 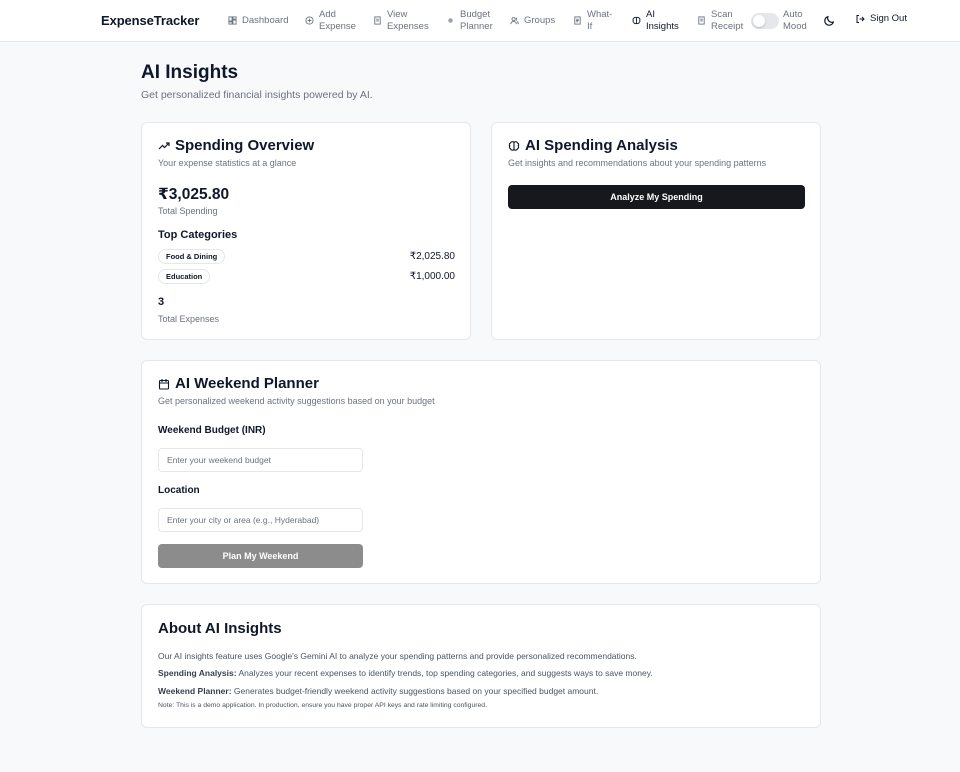 I want to click on sign-out-label: Sign Out, so click(x=888, y=18).